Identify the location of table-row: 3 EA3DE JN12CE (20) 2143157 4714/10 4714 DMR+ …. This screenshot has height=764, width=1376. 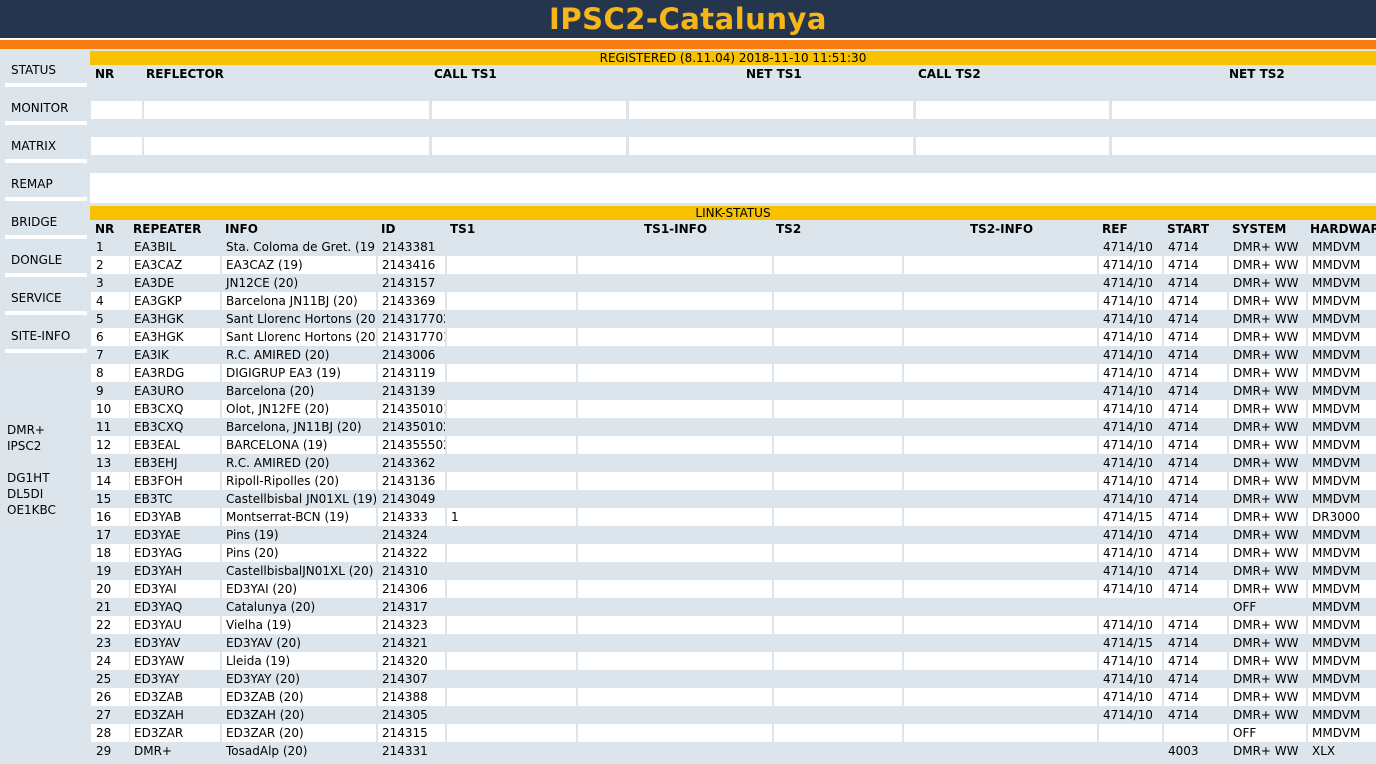
(733, 283).